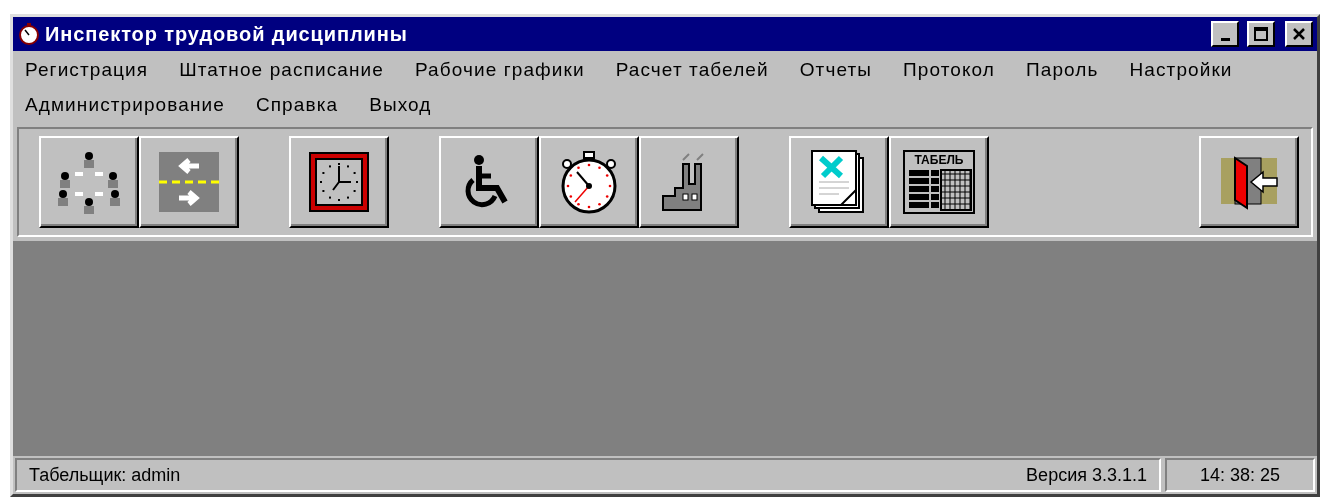 Image resolution: width=1324 pixels, height=501 pixels. What do you see at coordinates (132, 105) in the screenshot?
I see `menu-item: Администрирование` at bounding box center [132, 105].